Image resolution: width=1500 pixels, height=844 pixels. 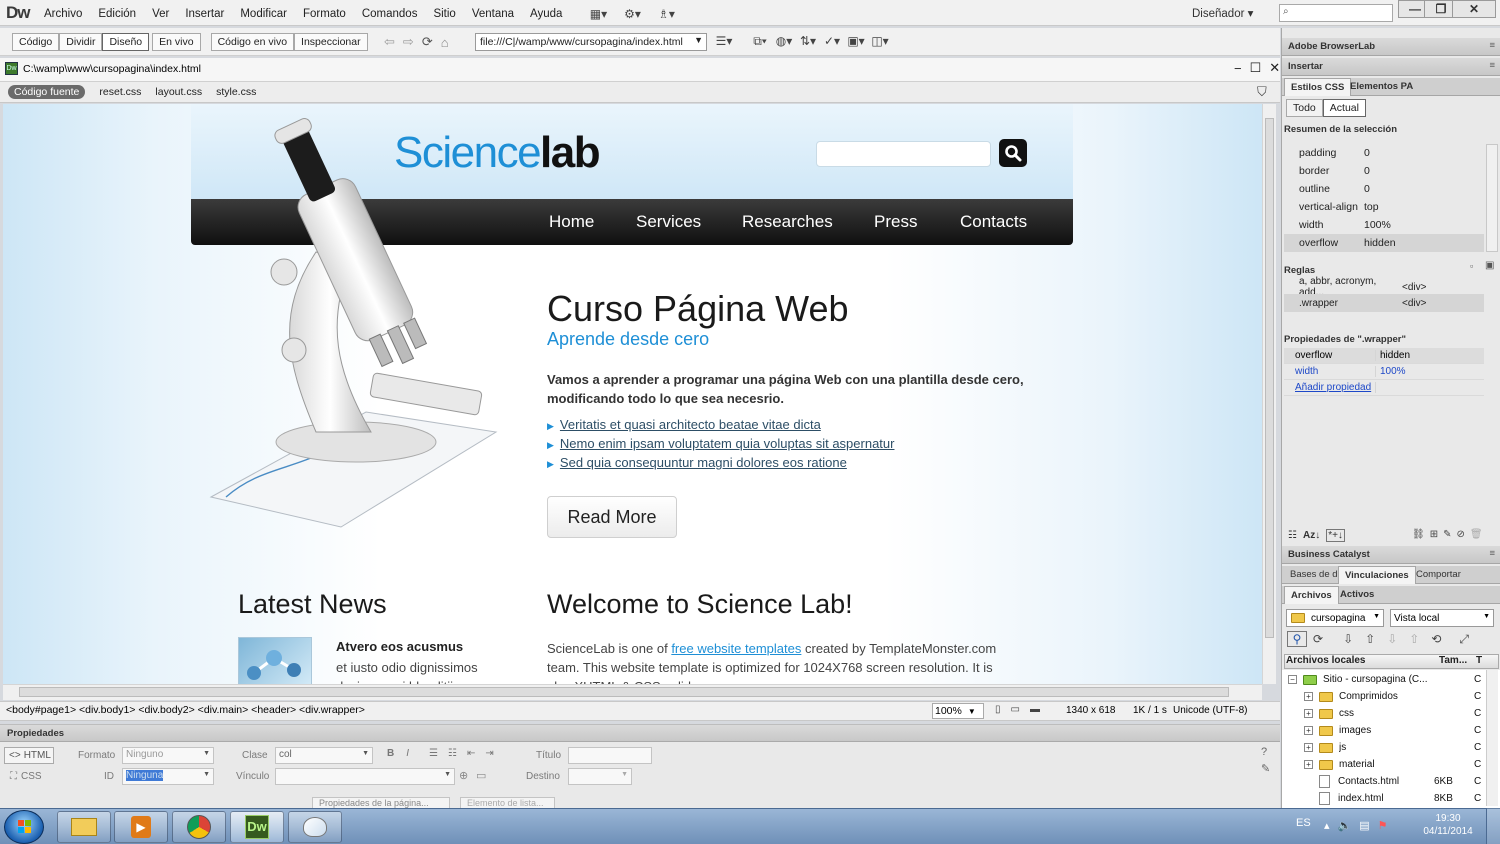 What do you see at coordinates (598, 14) in the screenshot?
I see `layout-icon: ▦▾` at bounding box center [598, 14].